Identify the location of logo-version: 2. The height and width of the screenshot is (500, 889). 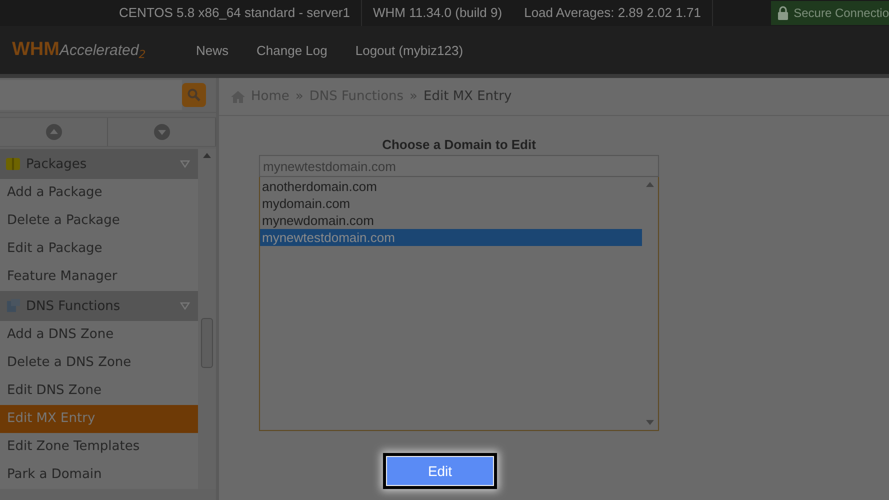
(142, 54).